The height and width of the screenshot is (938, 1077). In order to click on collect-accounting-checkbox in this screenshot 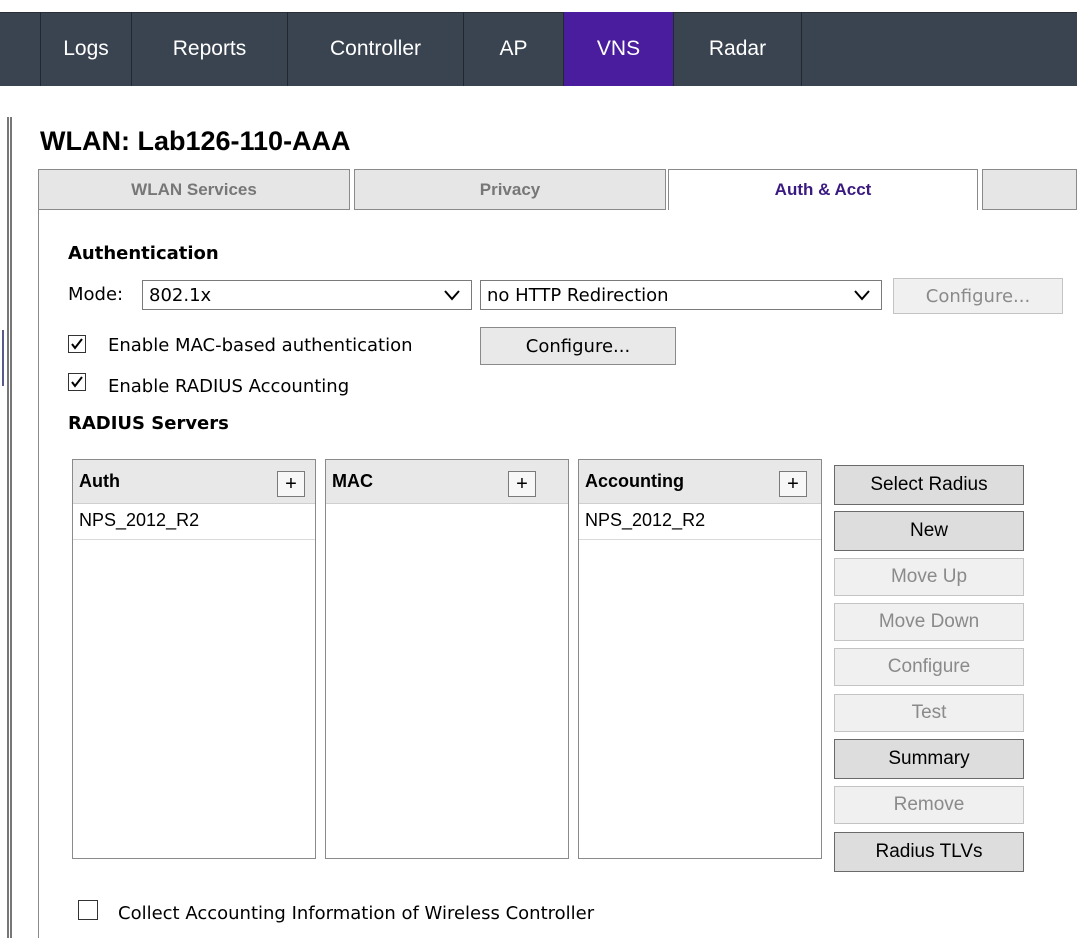, I will do `click(88, 910)`.